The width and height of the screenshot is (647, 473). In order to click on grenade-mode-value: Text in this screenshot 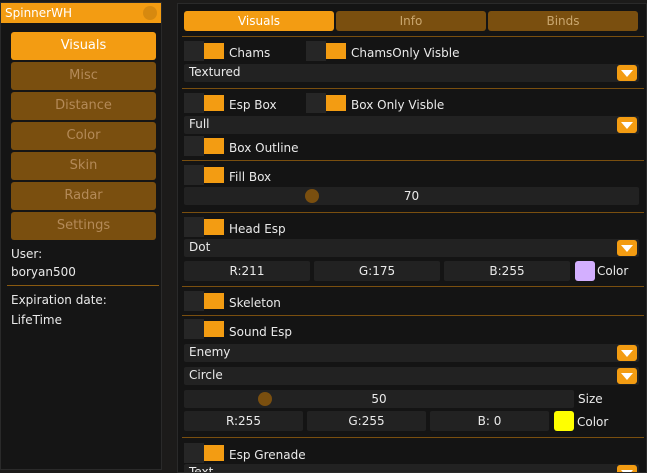, I will do `click(201, 469)`.